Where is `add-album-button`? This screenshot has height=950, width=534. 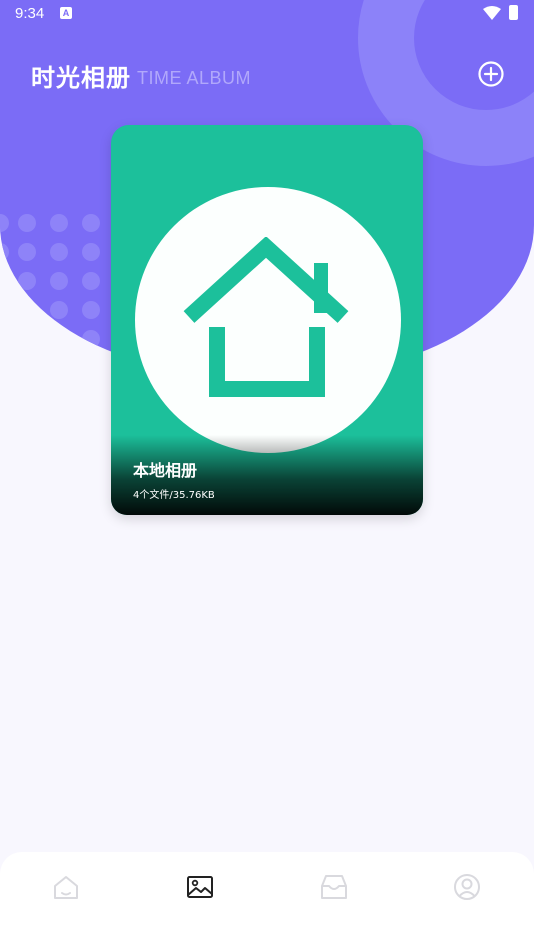 add-album-button is located at coordinates (491, 74).